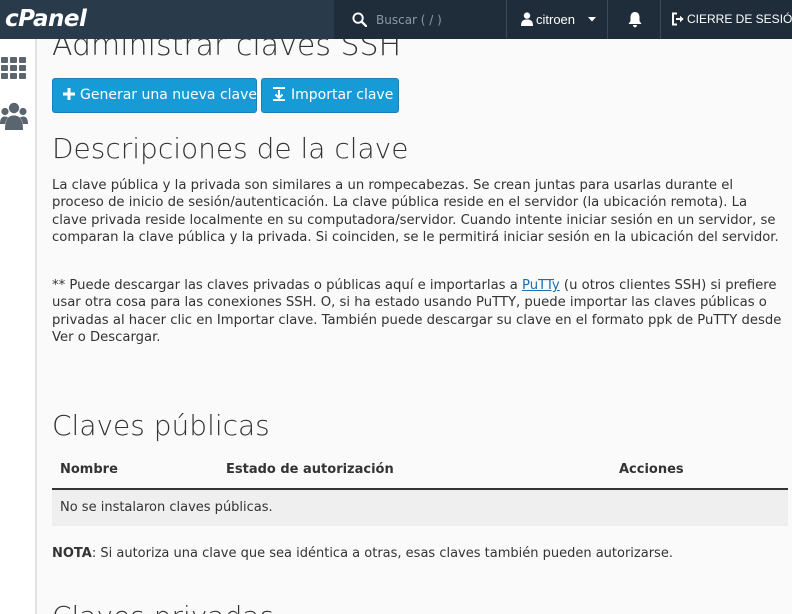 The width and height of the screenshot is (792, 614). Describe the element at coordinates (310, 469) in the screenshot. I see `column-header-authorization-status: Estado de autorización` at that location.